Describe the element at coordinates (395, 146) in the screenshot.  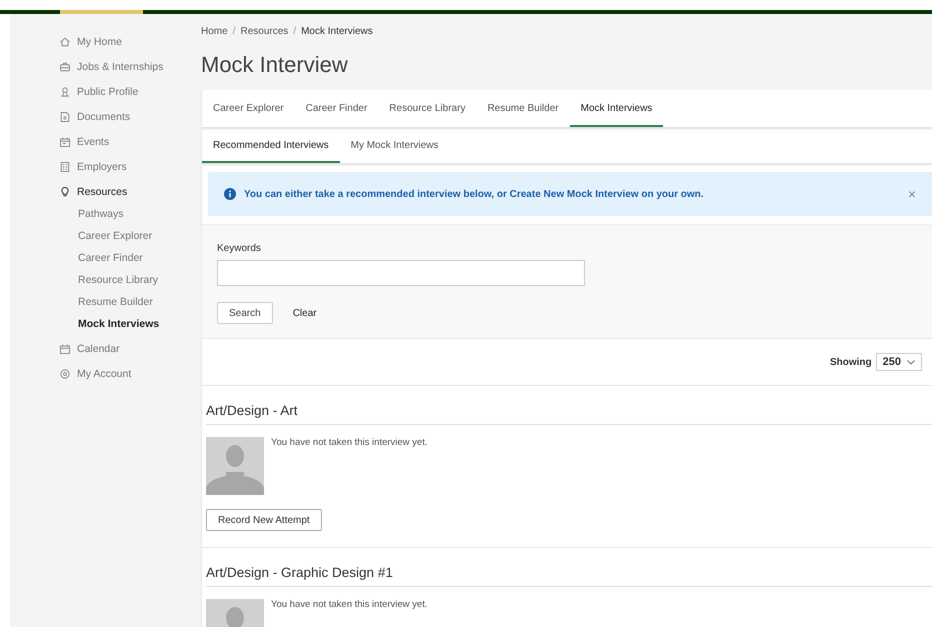
I see `subtab: My Mock Interviews` at that location.